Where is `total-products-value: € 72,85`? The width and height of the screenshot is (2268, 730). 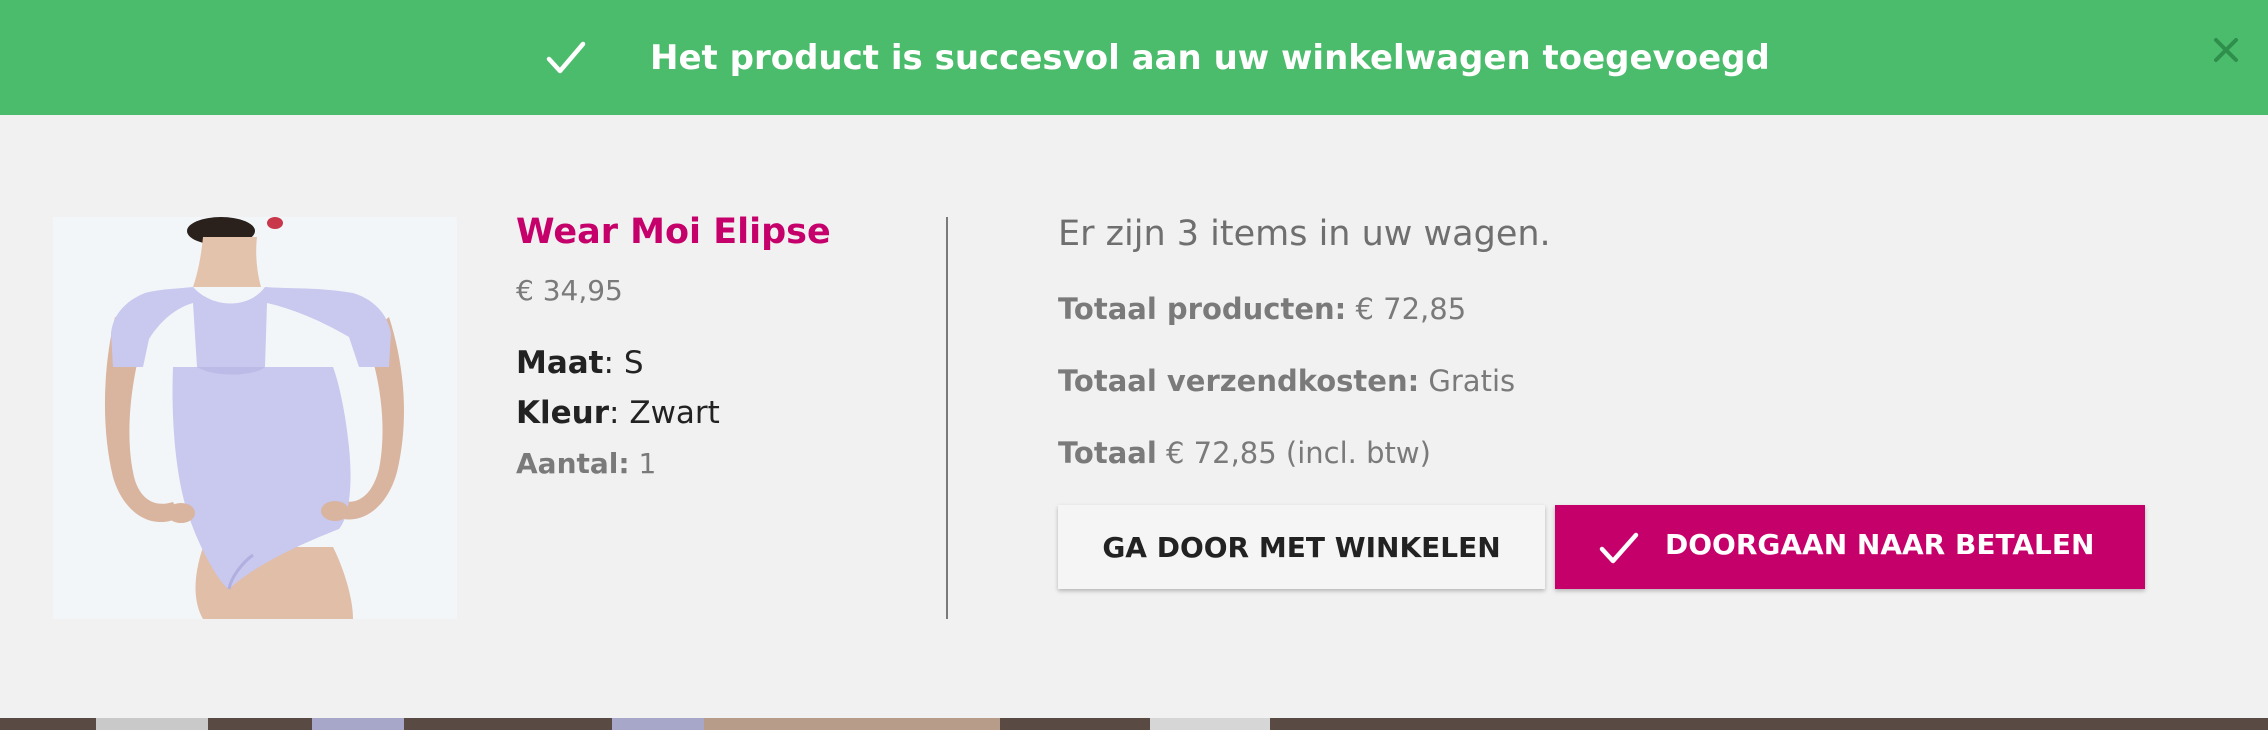 total-products-value: € 72,85 is located at coordinates (1406, 309).